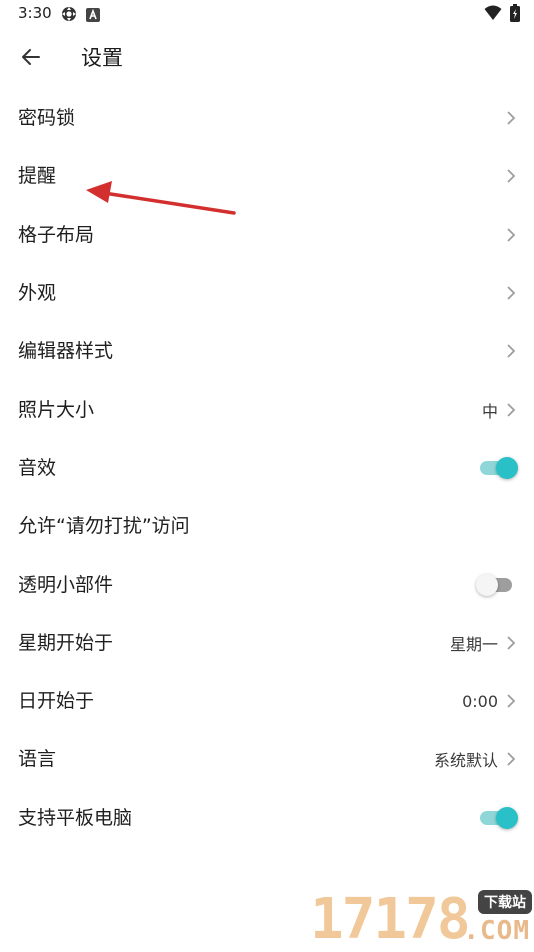 This screenshot has width=534, height=952. Describe the element at coordinates (35, 13) in the screenshot. I see `status-time: 3:30` at that location.